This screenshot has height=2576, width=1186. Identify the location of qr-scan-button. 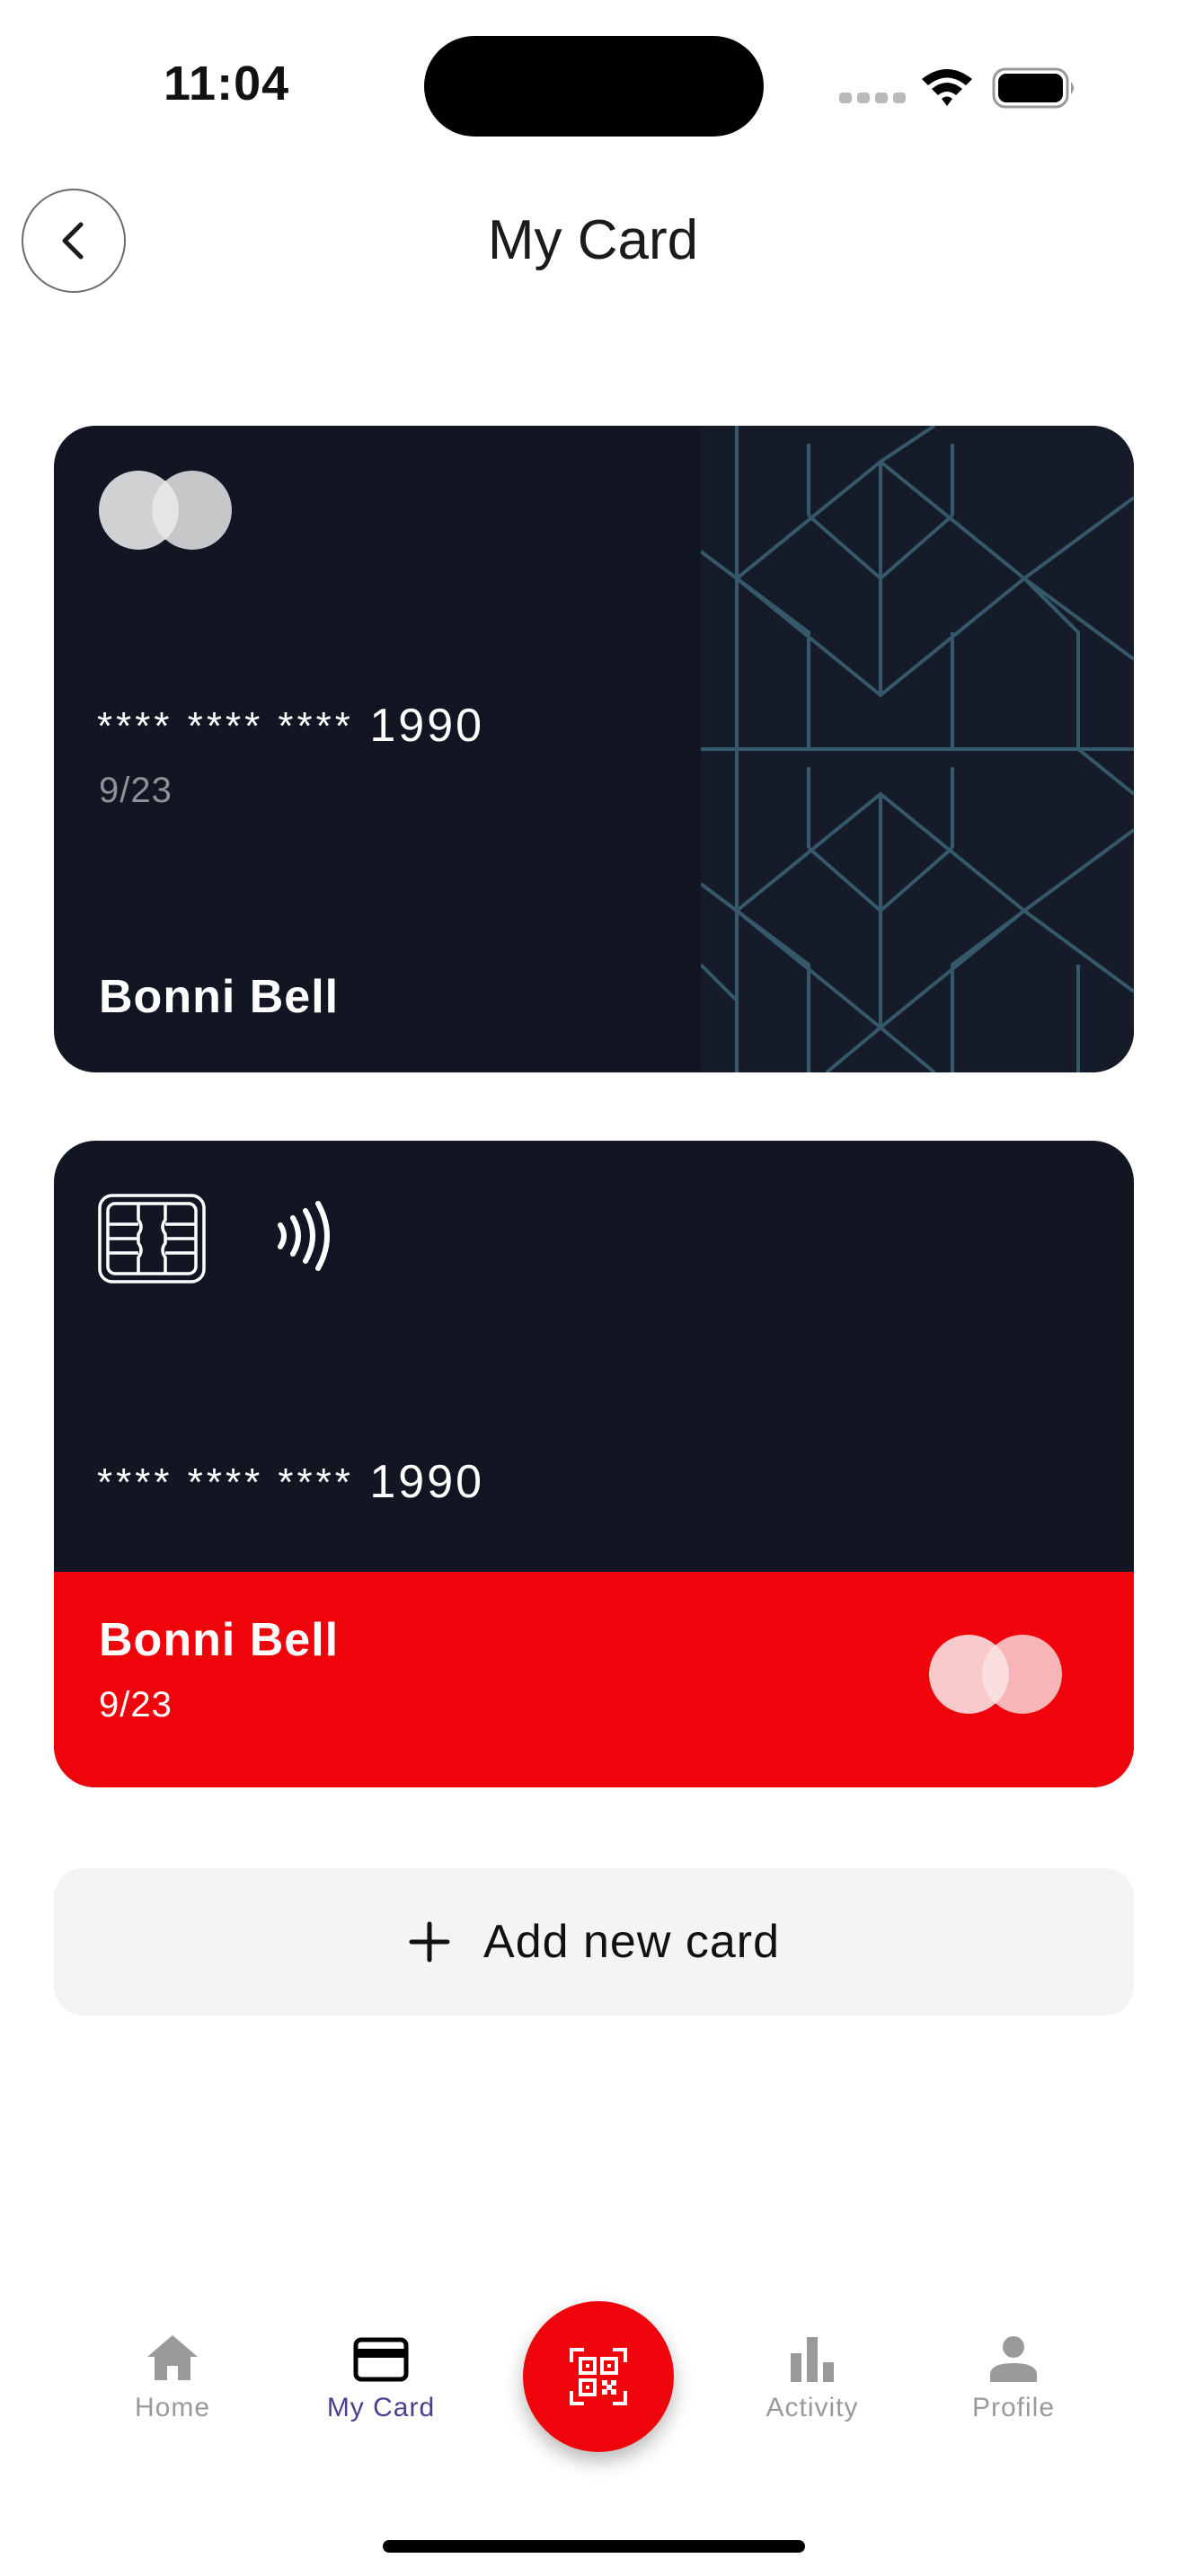
(598, 2376).